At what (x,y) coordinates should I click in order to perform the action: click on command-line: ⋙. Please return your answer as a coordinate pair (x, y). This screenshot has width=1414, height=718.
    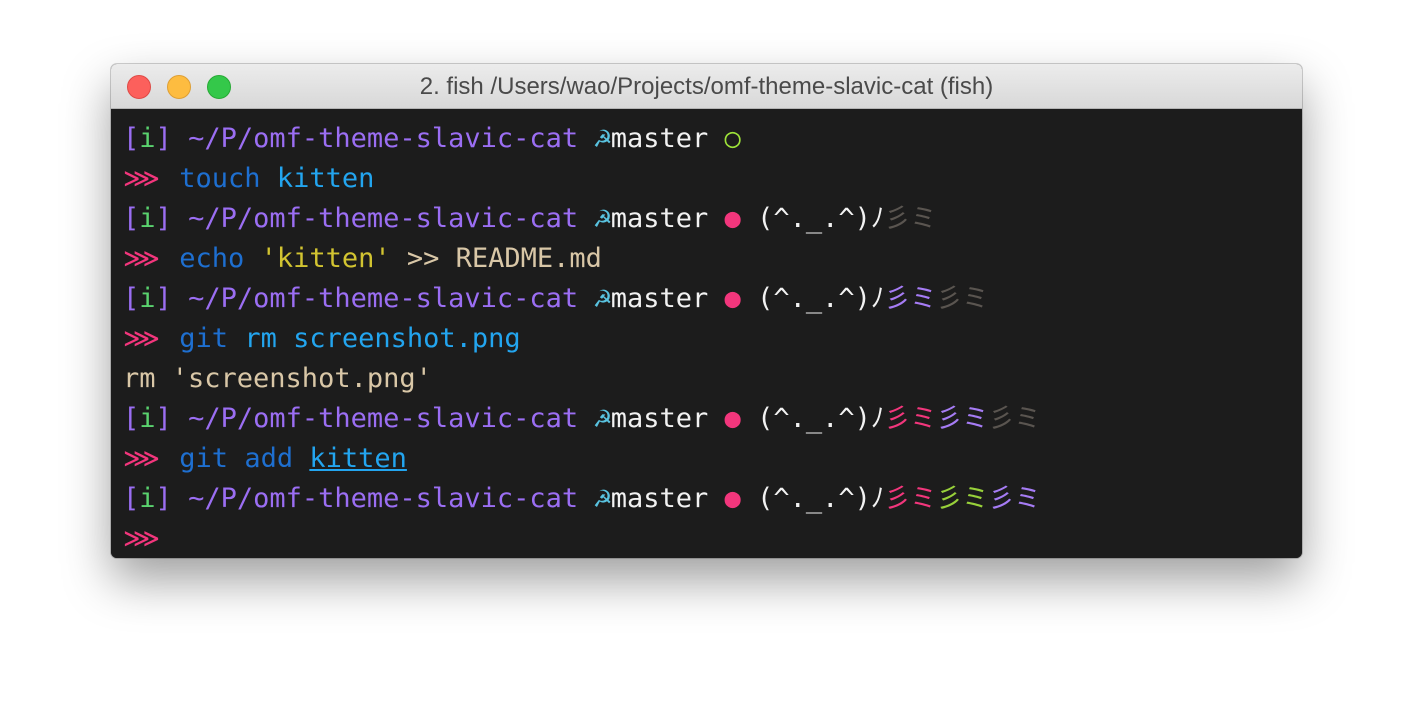
    Looking at the image, I should click on (712, 538).